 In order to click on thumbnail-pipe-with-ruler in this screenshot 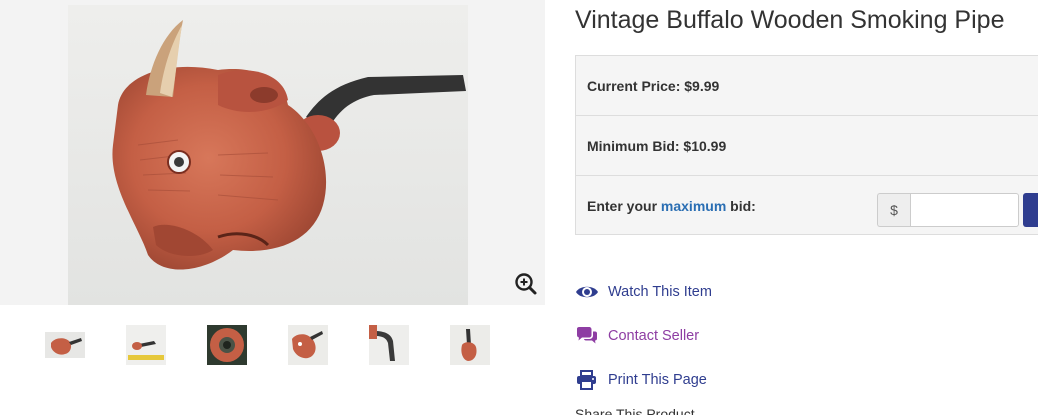, I will do `click(146, 345)`.